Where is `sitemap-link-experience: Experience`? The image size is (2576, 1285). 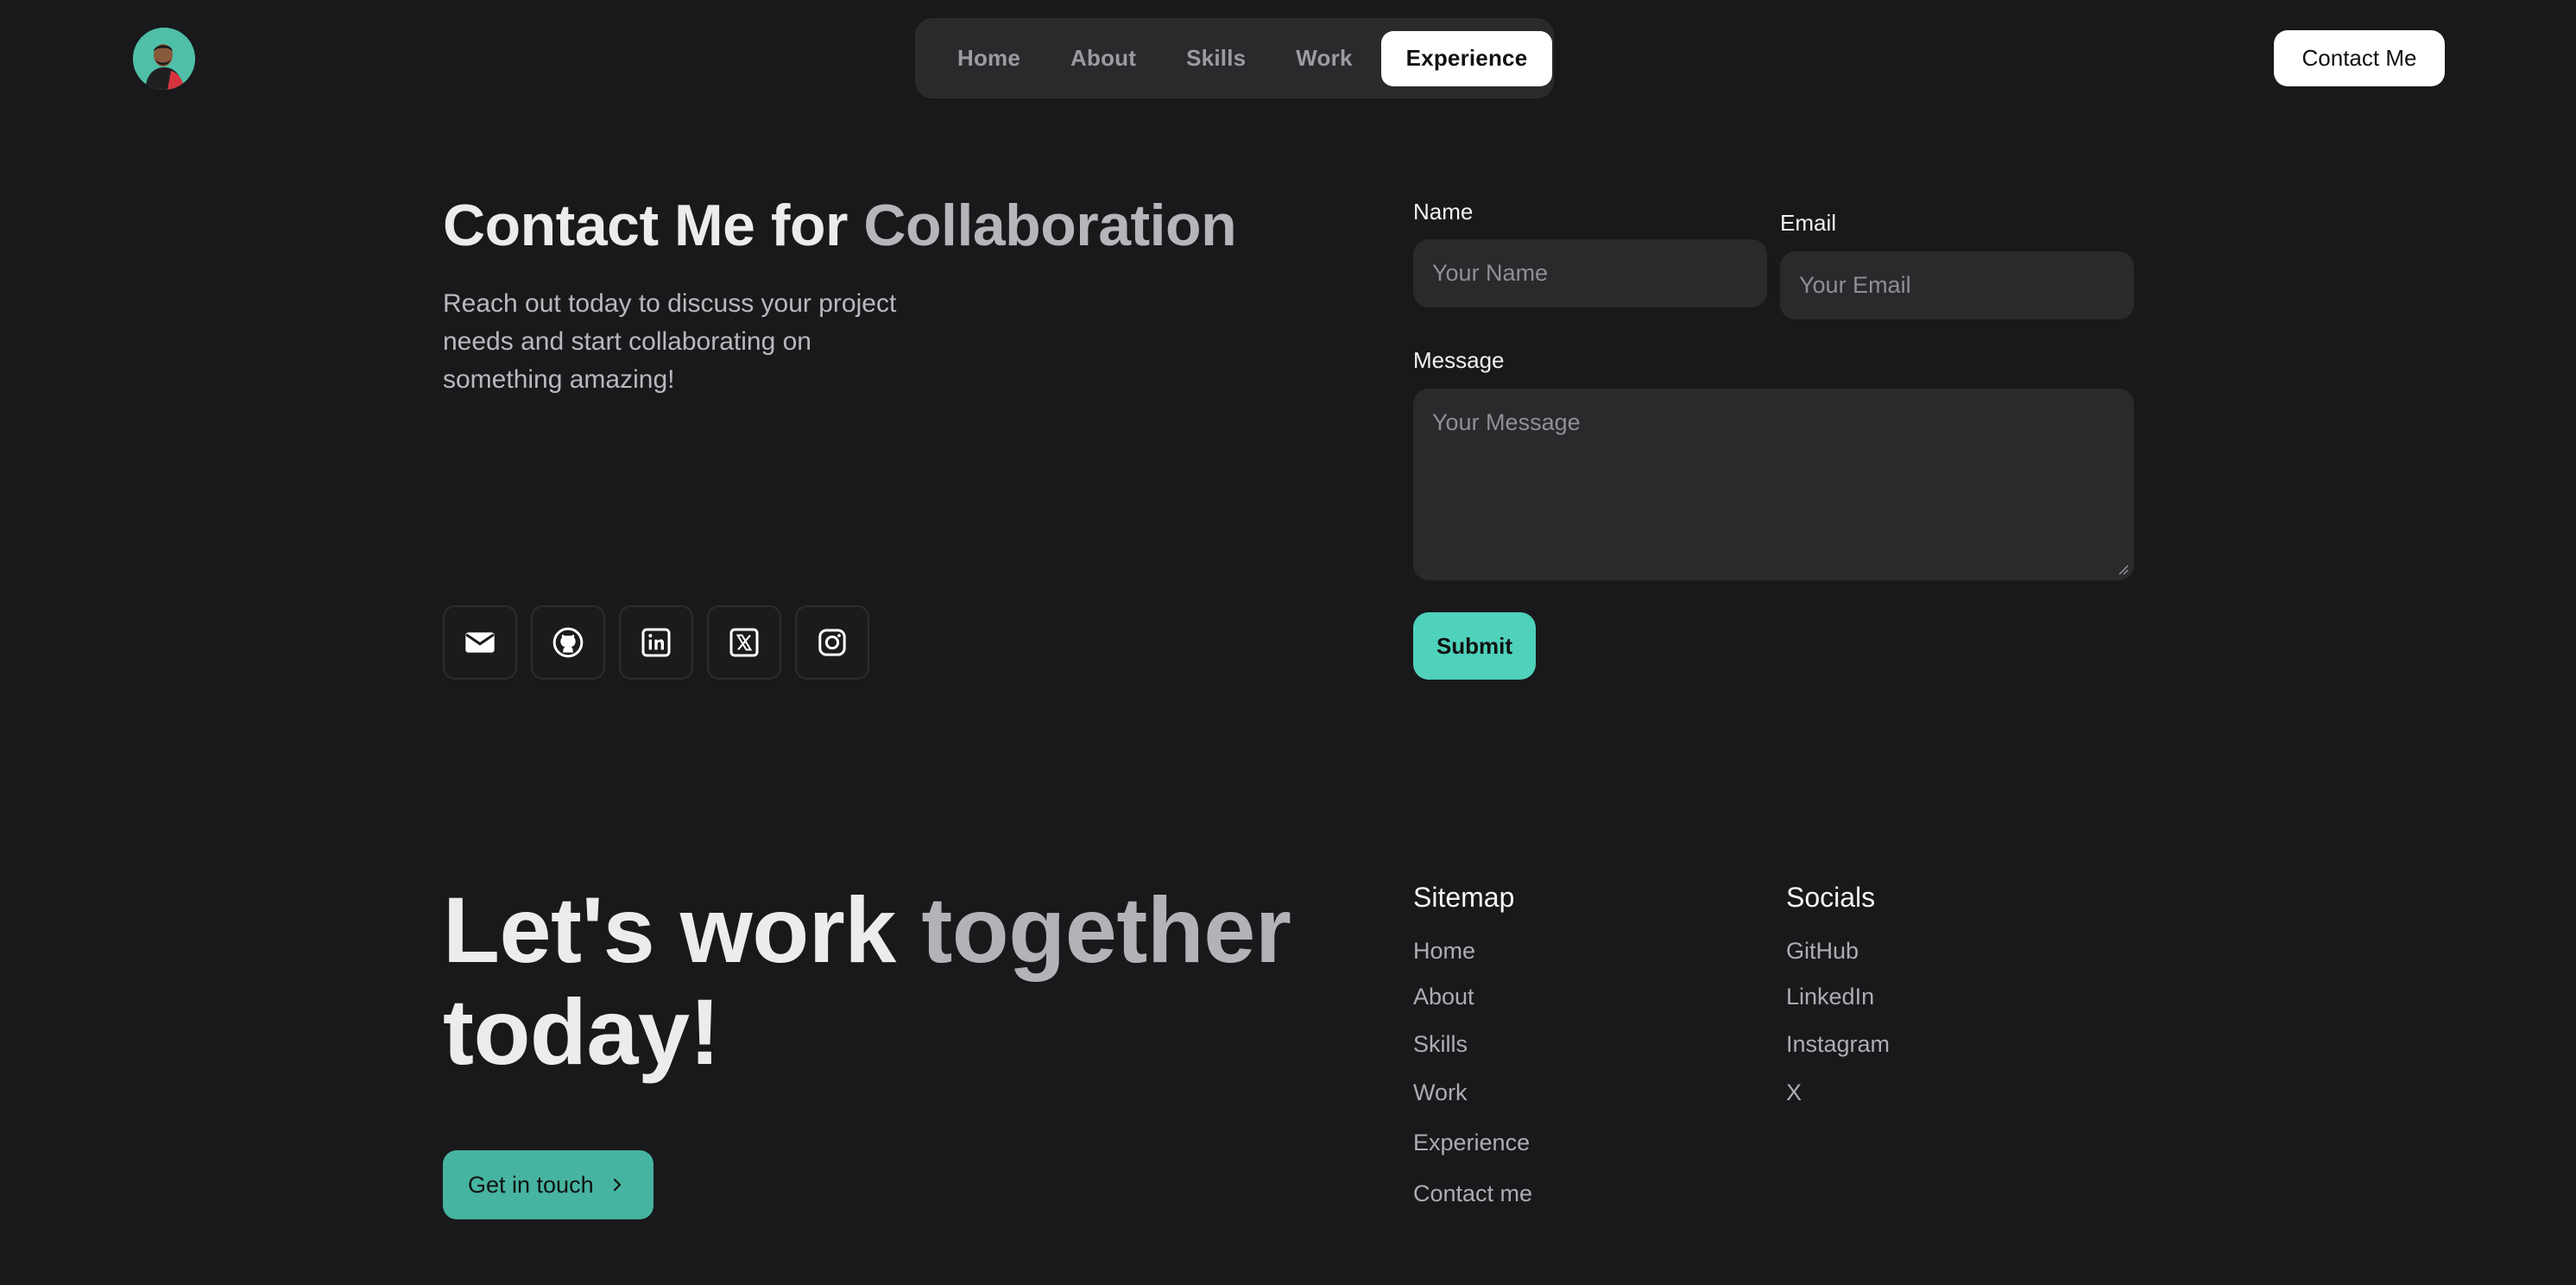
sitemap-link-experience: Experience is located at coordinates (1471, 1143).